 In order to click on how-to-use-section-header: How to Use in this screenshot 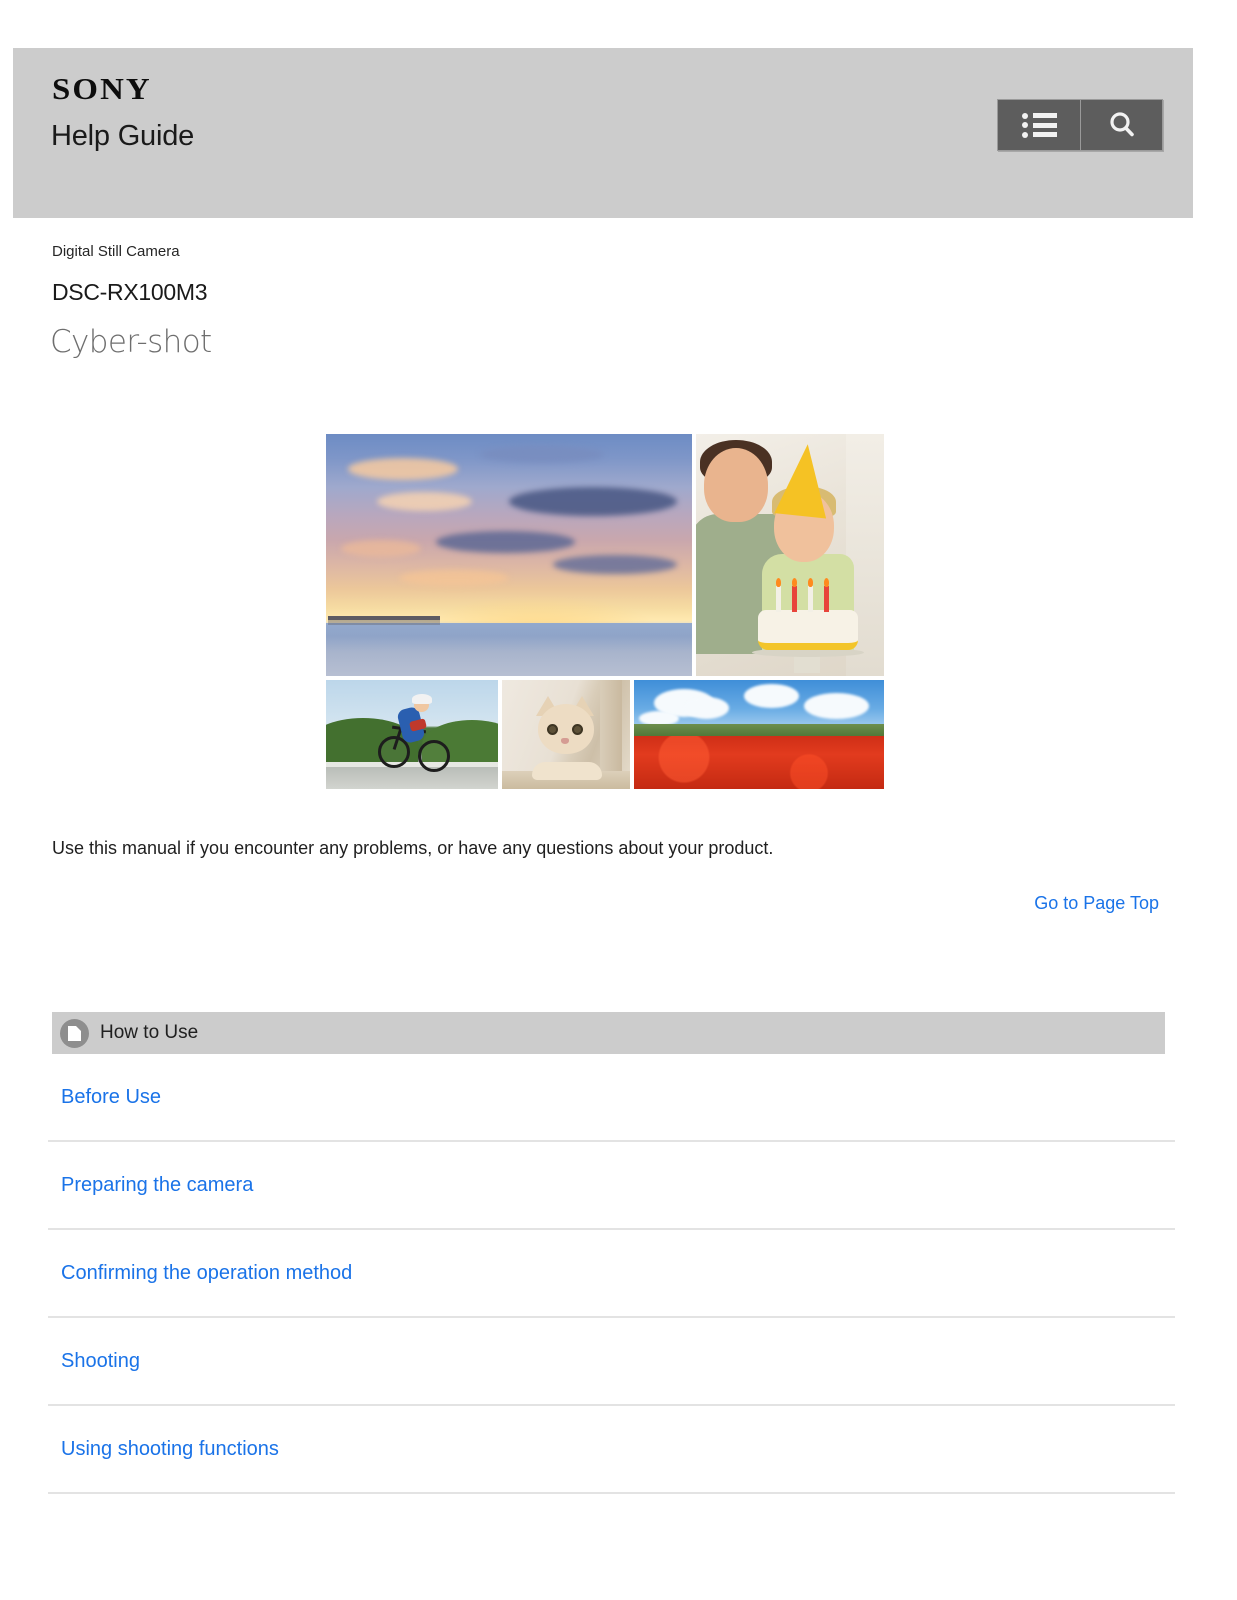, I will do `click(608, 1033)`.